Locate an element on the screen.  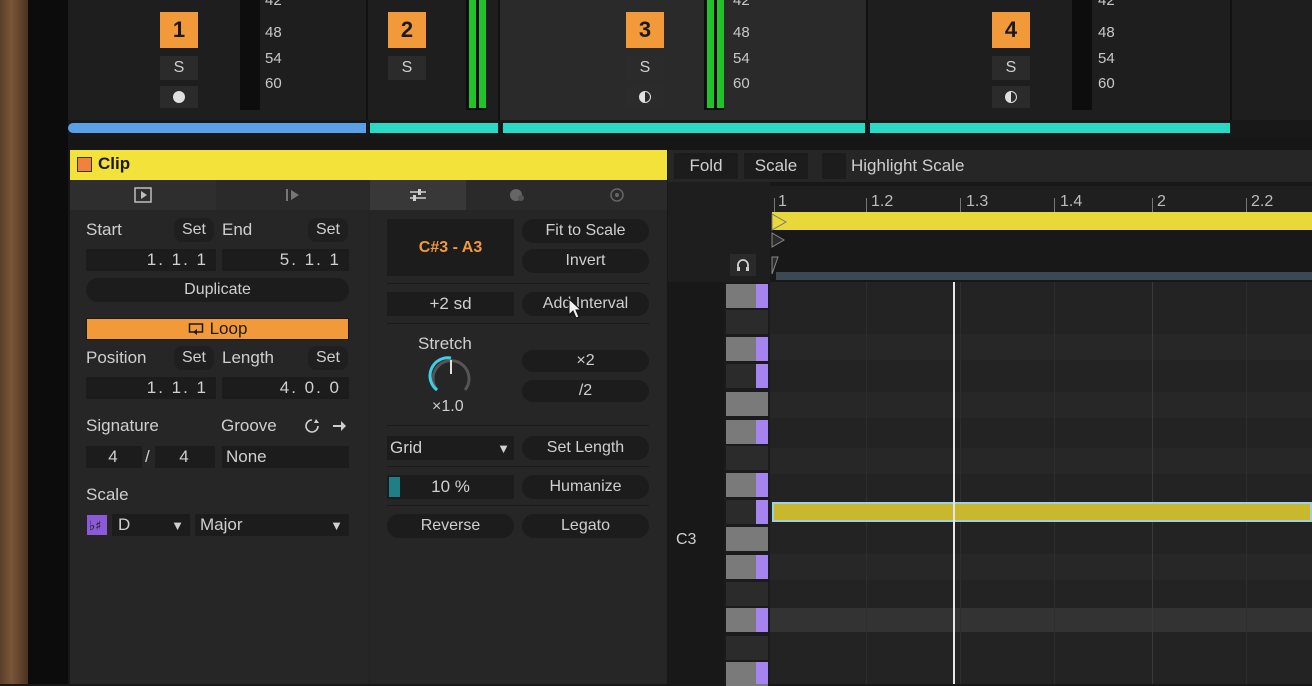
position-field: 1. 1. 1 is located at coordinates (151, 388).